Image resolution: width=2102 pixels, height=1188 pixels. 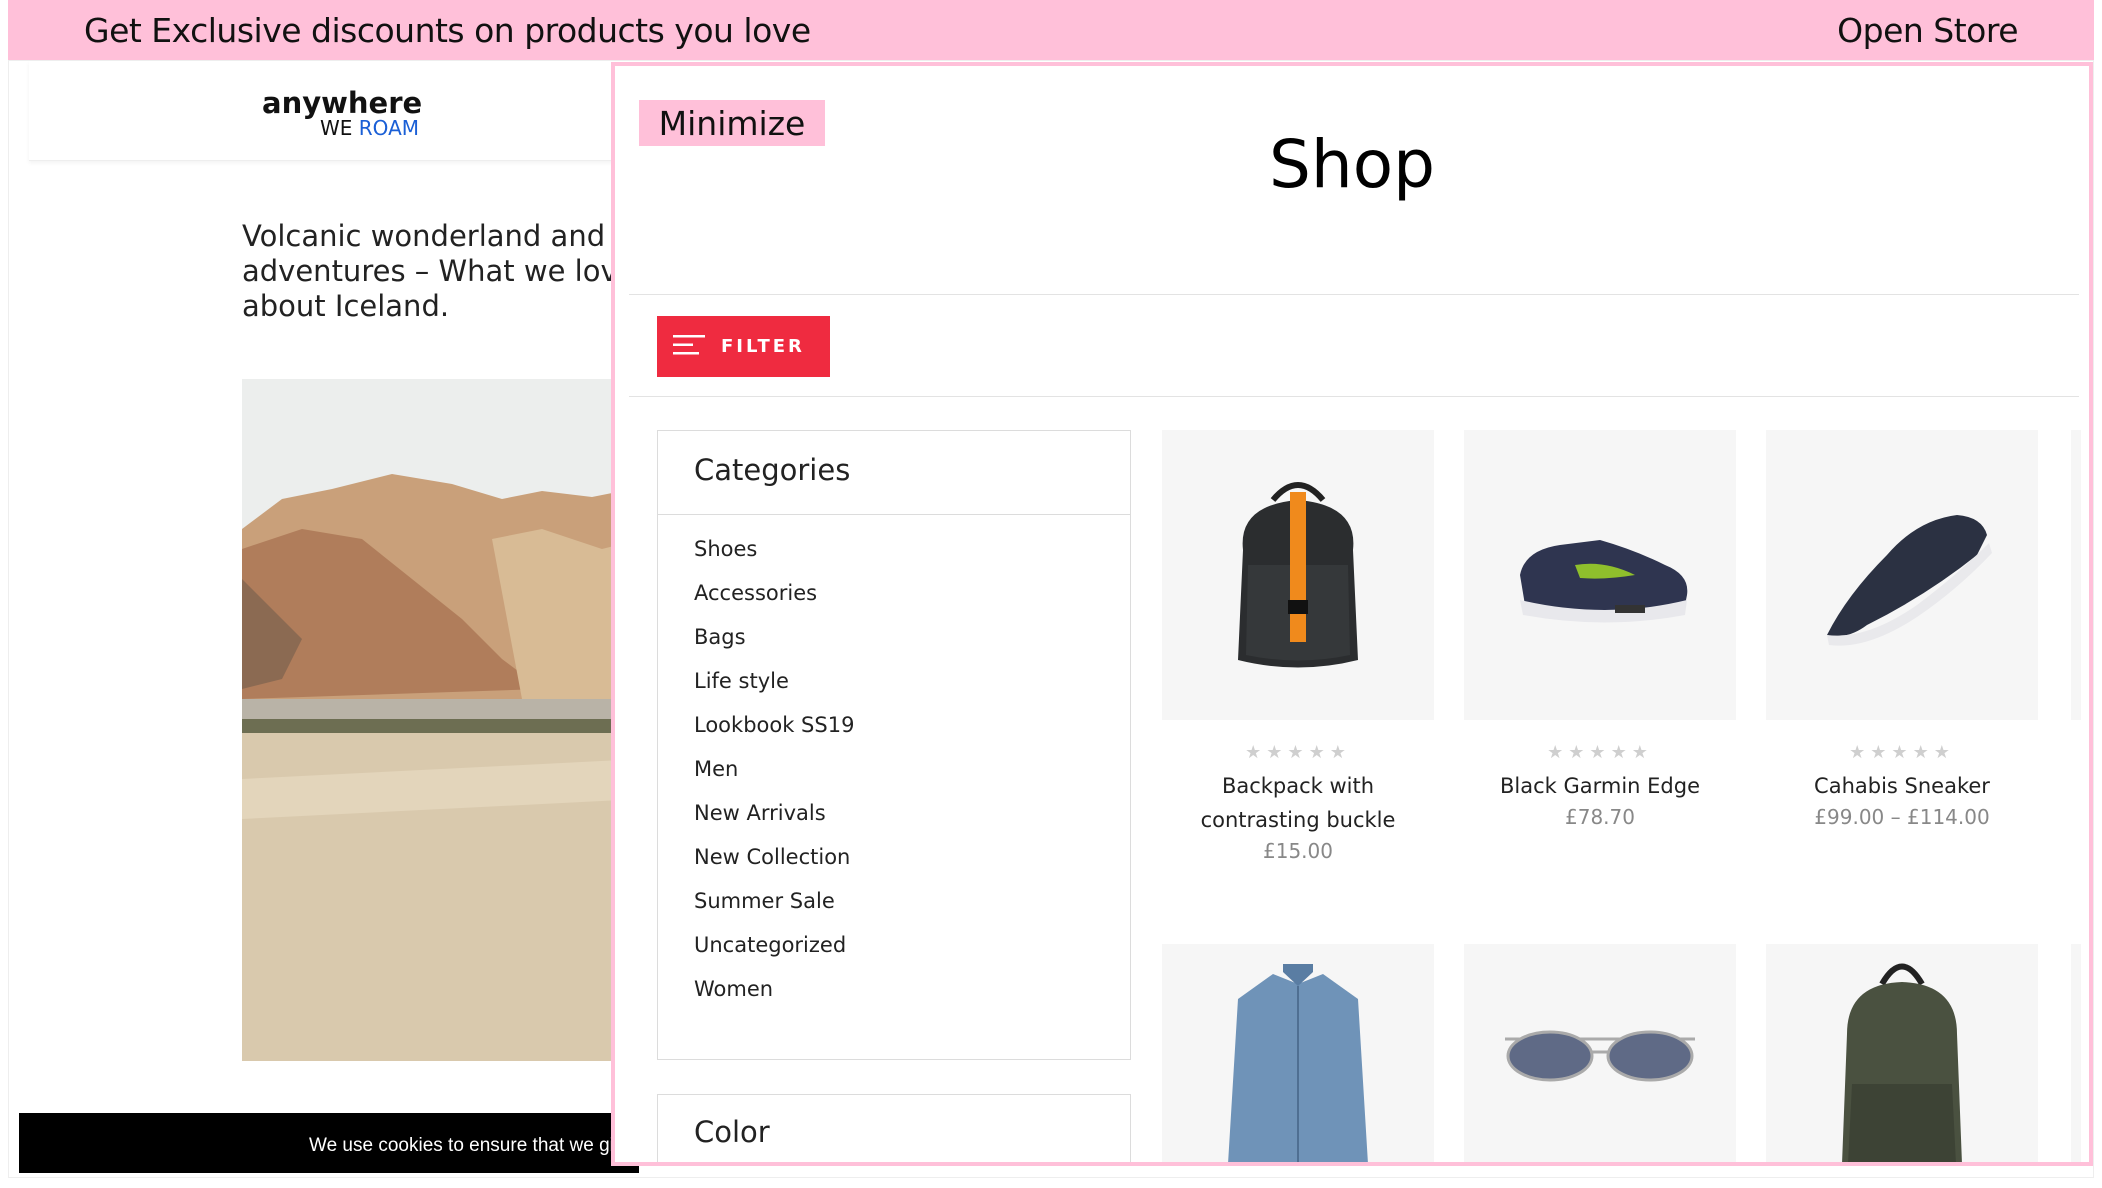 I want to click on page-title: Shop, so click(x=1352, y=164).